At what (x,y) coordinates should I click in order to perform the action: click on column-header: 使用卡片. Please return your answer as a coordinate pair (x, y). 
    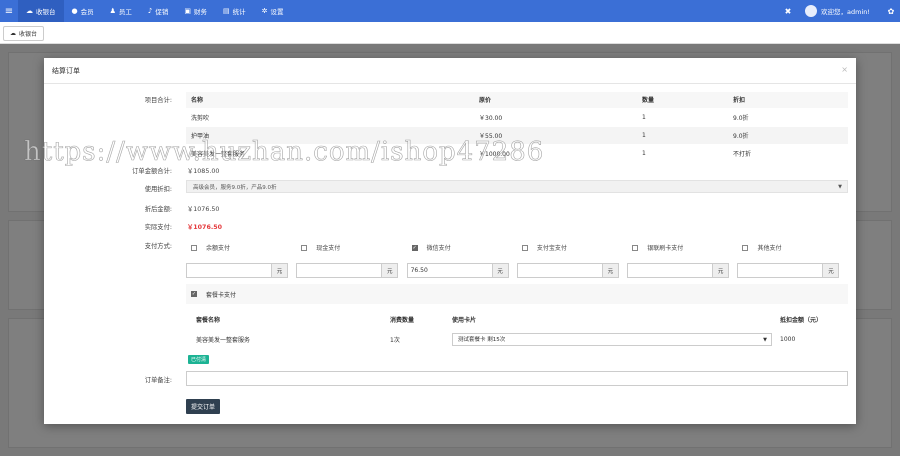
    Looking at the image, I should click on (464, 320).